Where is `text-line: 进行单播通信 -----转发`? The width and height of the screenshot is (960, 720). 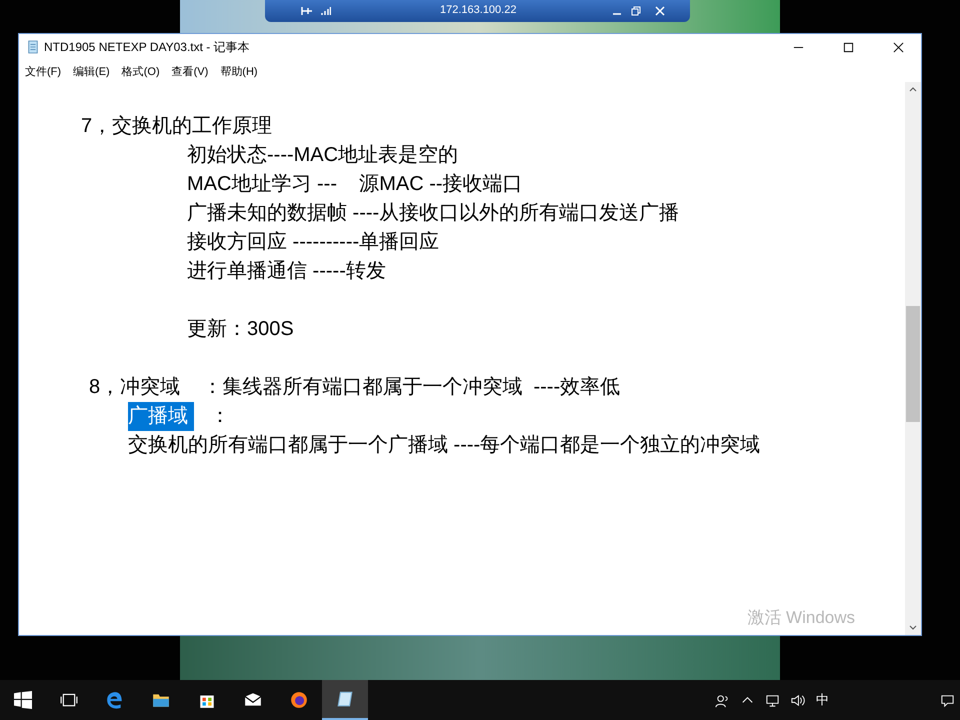 text-line: 进行单播通信 -----转发 is located at coordinates (286, 271).